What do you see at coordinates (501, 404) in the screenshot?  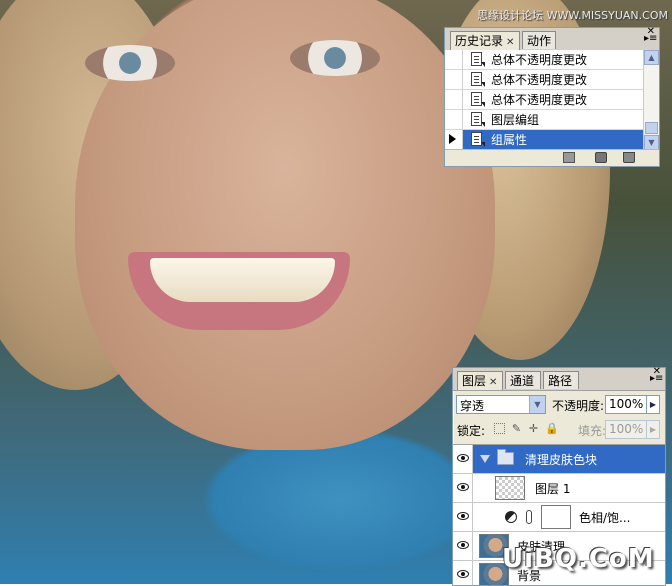 I see `blend-mode-select: 穿透 ▼` at bounding box center [501, 404].